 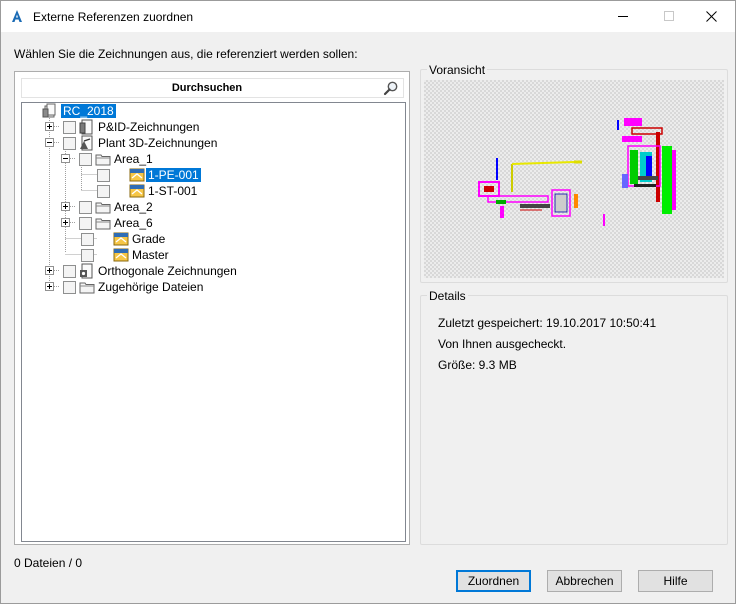 What do you see at coordinates (173, 175) in the screenshot?
I see `tree-node-label: 1-PE-001` at bounding box center [173, 175].